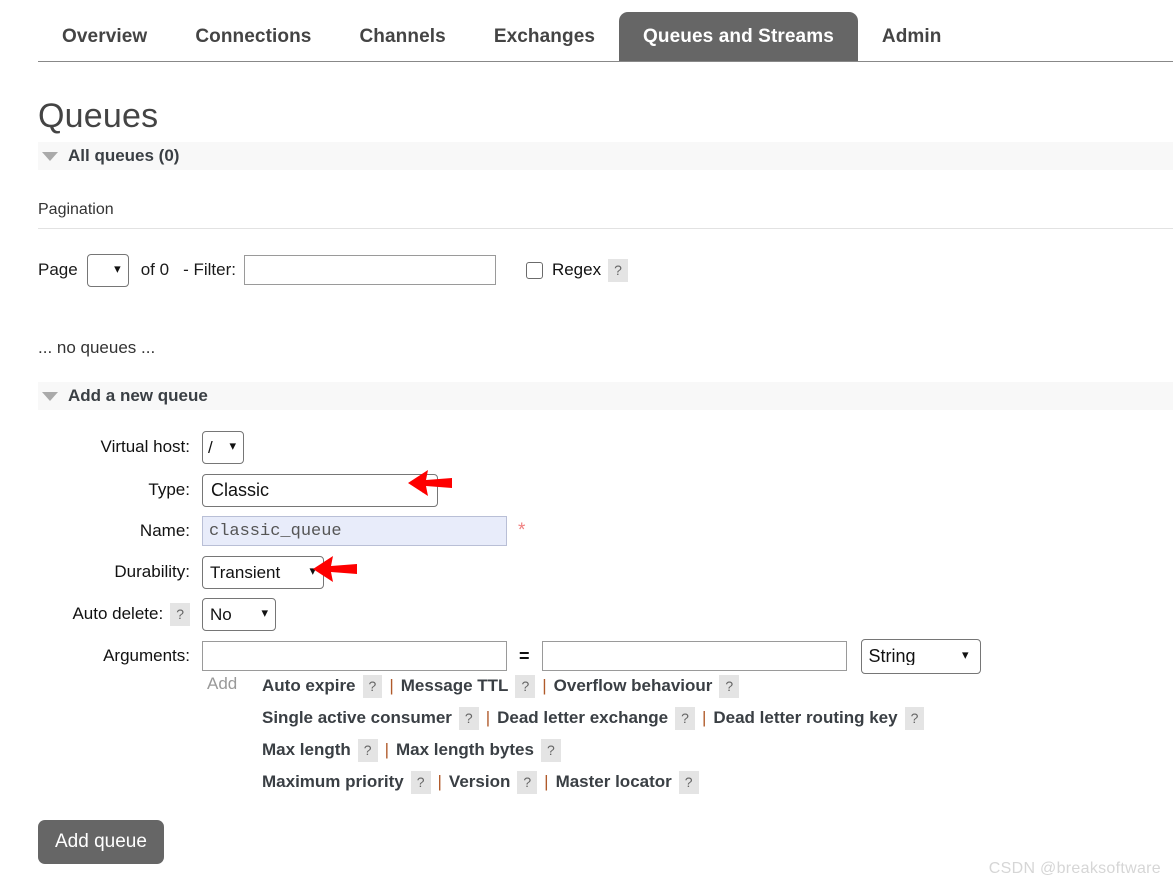 This screenshot has height=888, width=1173. What do you see at coordinates (685, 718) in the screenshot?
I see `dead-letter-exchange-help-icon: ?` at bounding box center [685, 718].